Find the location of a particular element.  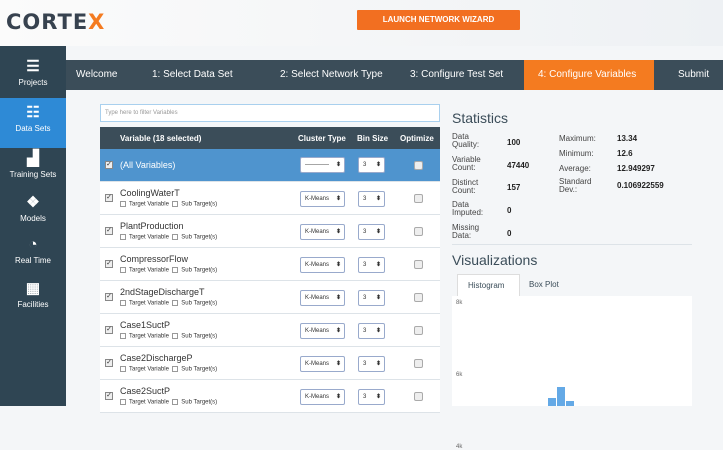

building-icon: ▦ is located at coordinates (33, 288).